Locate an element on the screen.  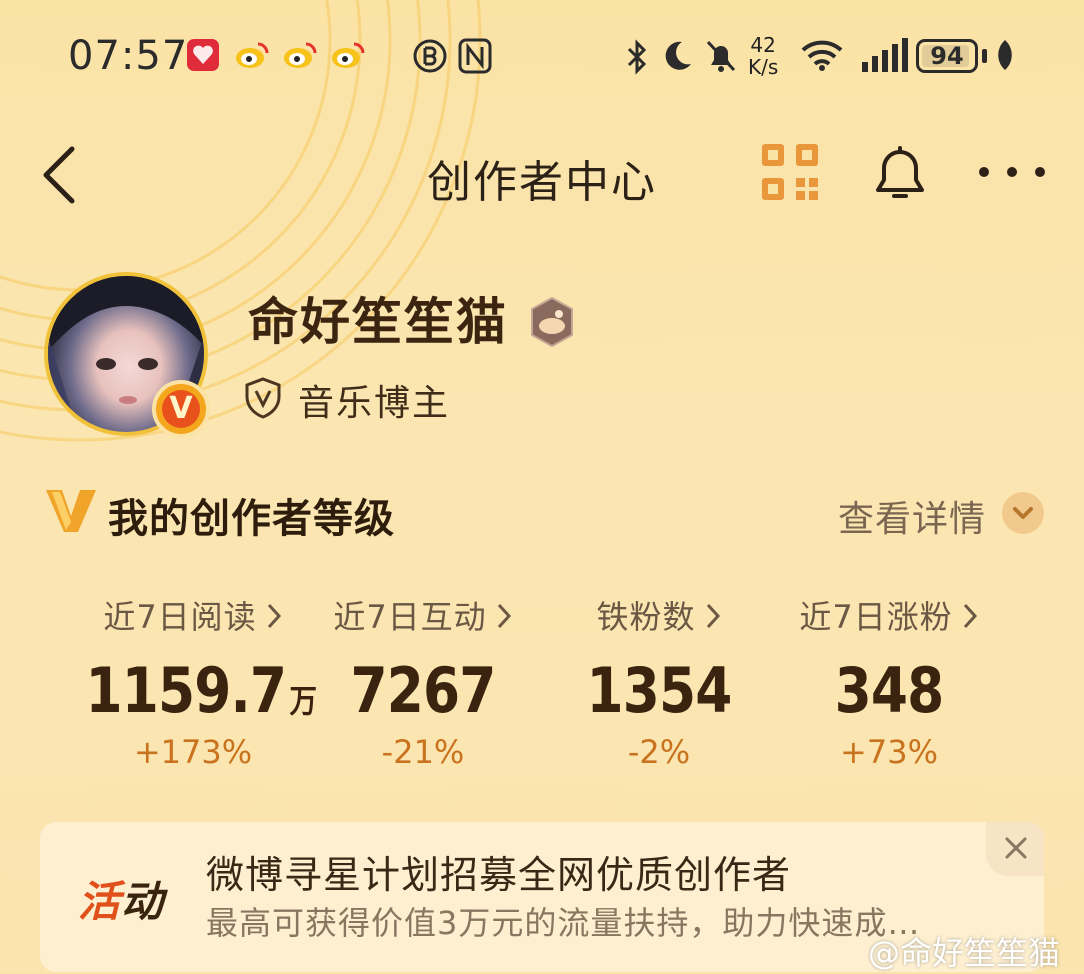
stat-label: 近7日互动 is located at coordinates (410, 617).